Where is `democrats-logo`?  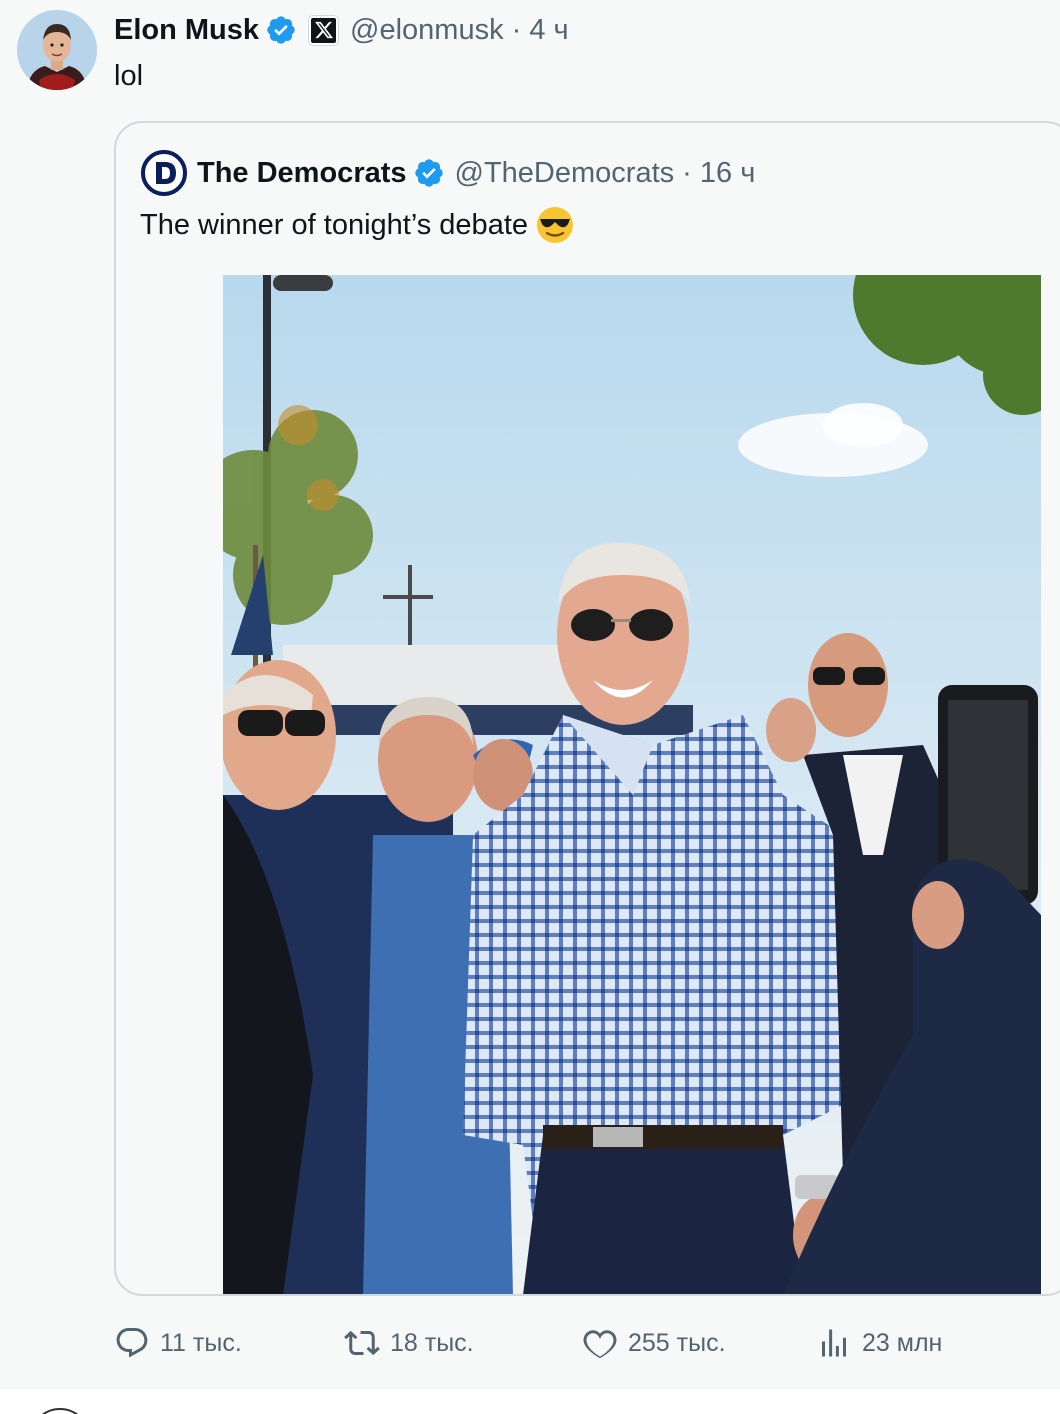
democrats-logo is located at coordinates (164, 173).